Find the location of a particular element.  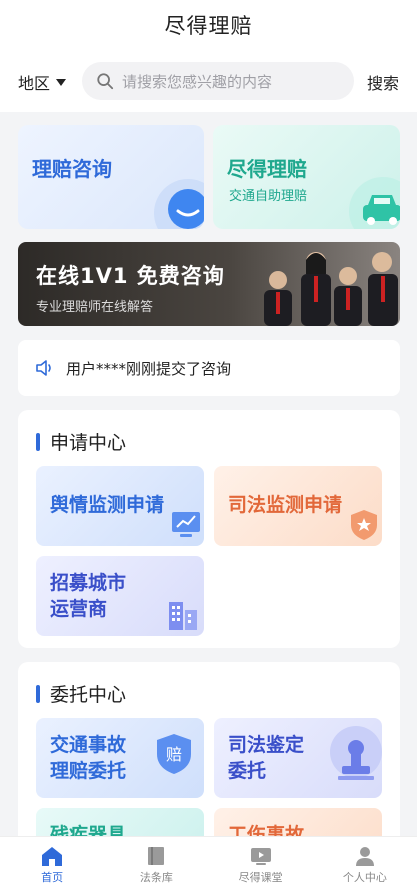

claim-card: 尽得理赔 交通自助理赔 is located at coordinates (306, 177).